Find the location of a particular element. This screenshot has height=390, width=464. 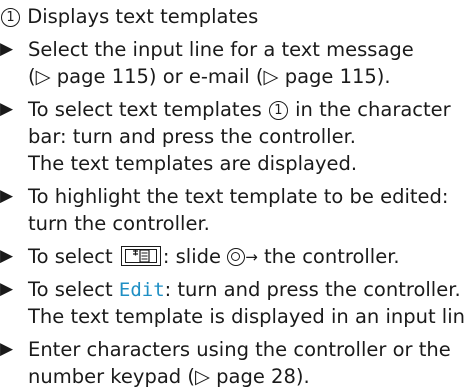

caption-text: Displays text templates is located at coordinates (140, 16).